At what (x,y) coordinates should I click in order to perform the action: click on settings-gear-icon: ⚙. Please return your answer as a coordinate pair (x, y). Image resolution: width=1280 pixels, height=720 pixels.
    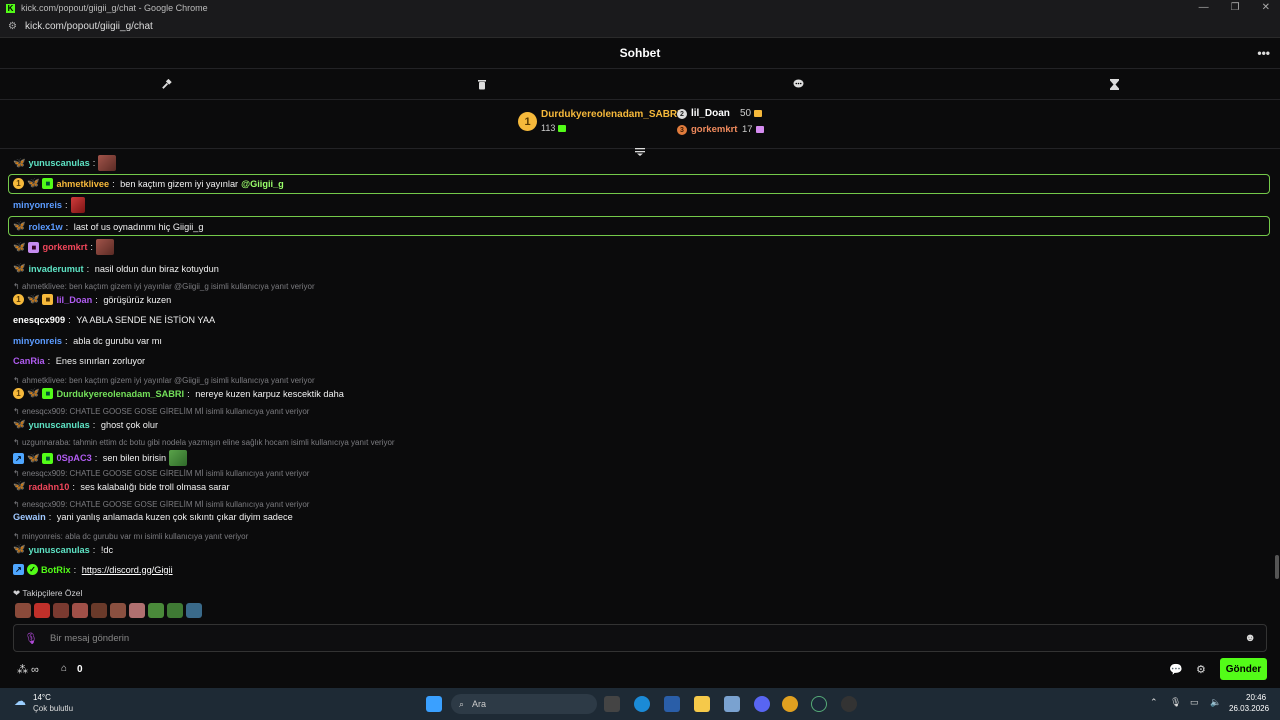
    Looking at the image, I should click on (1201, 669).